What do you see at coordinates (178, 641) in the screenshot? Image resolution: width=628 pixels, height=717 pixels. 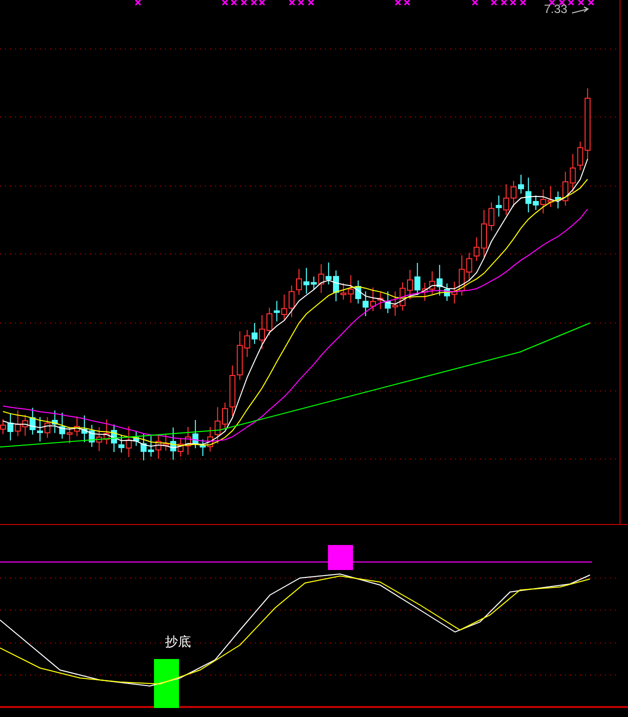 I see `signal-label: 抄底` at bounding box center [178, 641].